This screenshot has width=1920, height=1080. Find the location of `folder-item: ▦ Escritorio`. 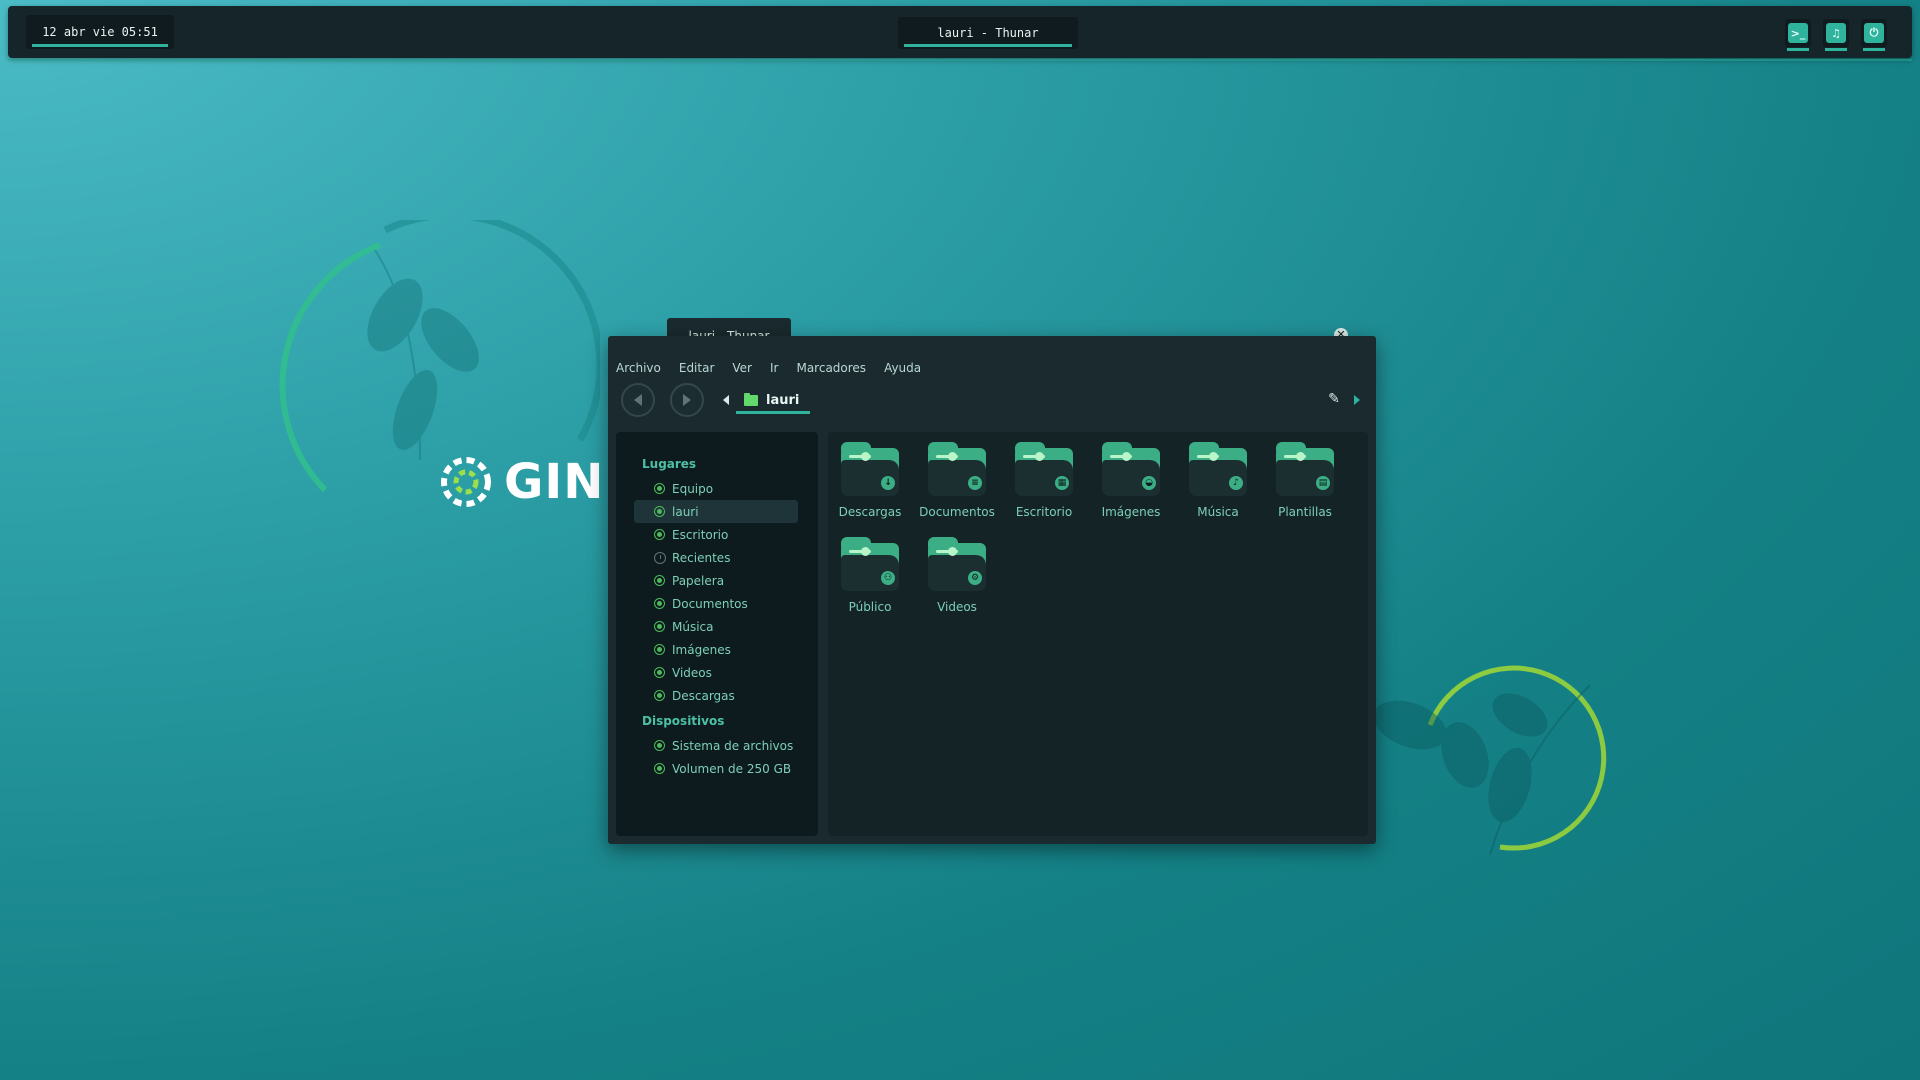

folder-item: ▦ Escritorio is located at coordinates (1044, 480).